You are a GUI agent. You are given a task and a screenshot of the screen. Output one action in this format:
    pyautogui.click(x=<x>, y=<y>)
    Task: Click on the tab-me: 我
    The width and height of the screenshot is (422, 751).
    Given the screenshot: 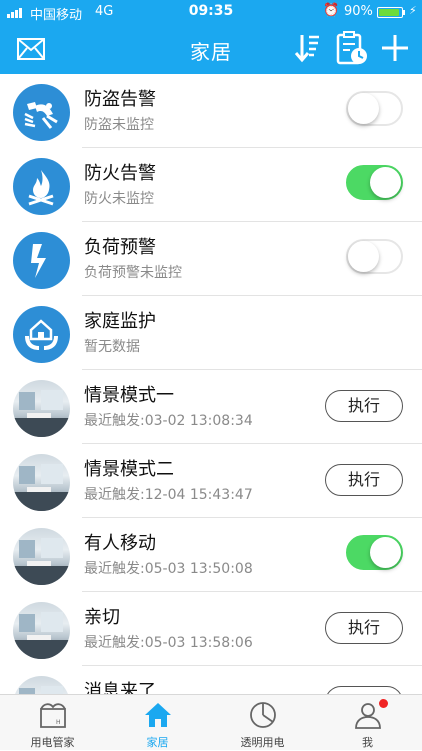 What is the action you would take?
    pyautogui.click(x=367, y=723)
    